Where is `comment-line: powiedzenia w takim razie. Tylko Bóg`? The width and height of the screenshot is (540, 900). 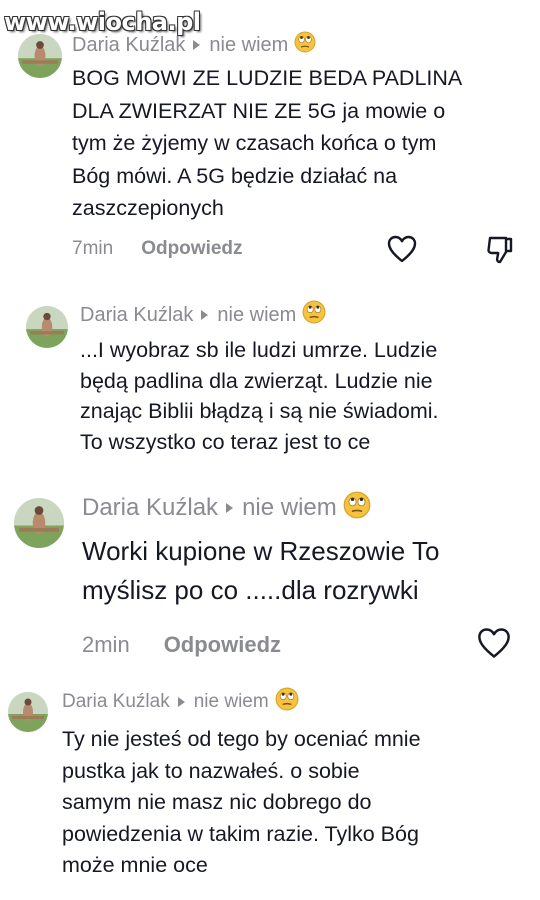 comment-line: powiedzenia w takim razie. Tylko Bóg is located at coordinates (240, 833).